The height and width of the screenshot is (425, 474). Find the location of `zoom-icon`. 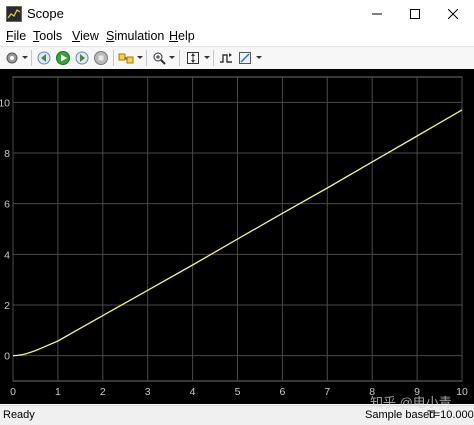

zoom-icon is located at coordinates (159, 58).